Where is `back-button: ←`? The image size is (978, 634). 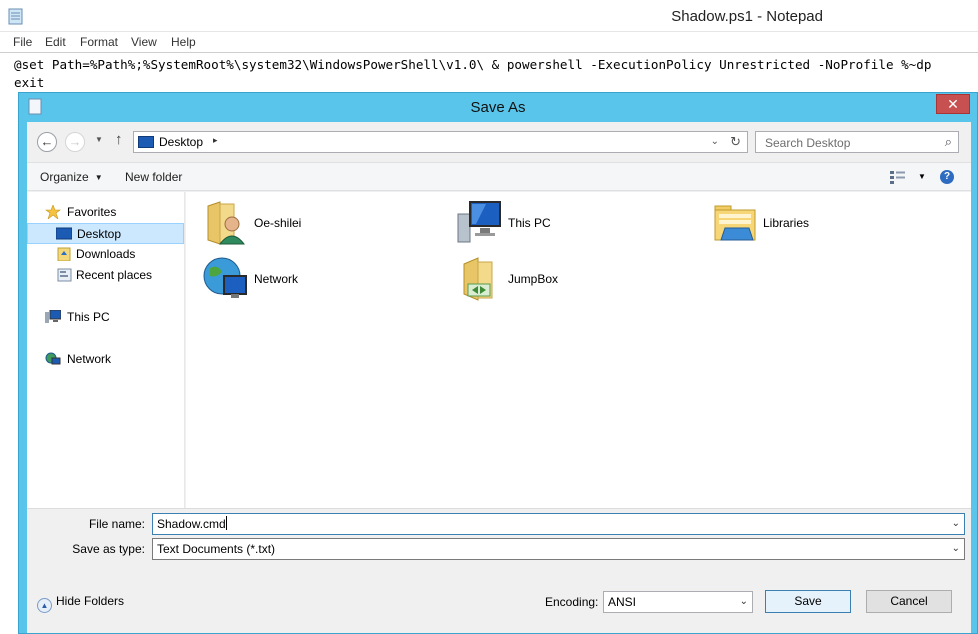 back-button: ← is located at coordinates (47, 142).